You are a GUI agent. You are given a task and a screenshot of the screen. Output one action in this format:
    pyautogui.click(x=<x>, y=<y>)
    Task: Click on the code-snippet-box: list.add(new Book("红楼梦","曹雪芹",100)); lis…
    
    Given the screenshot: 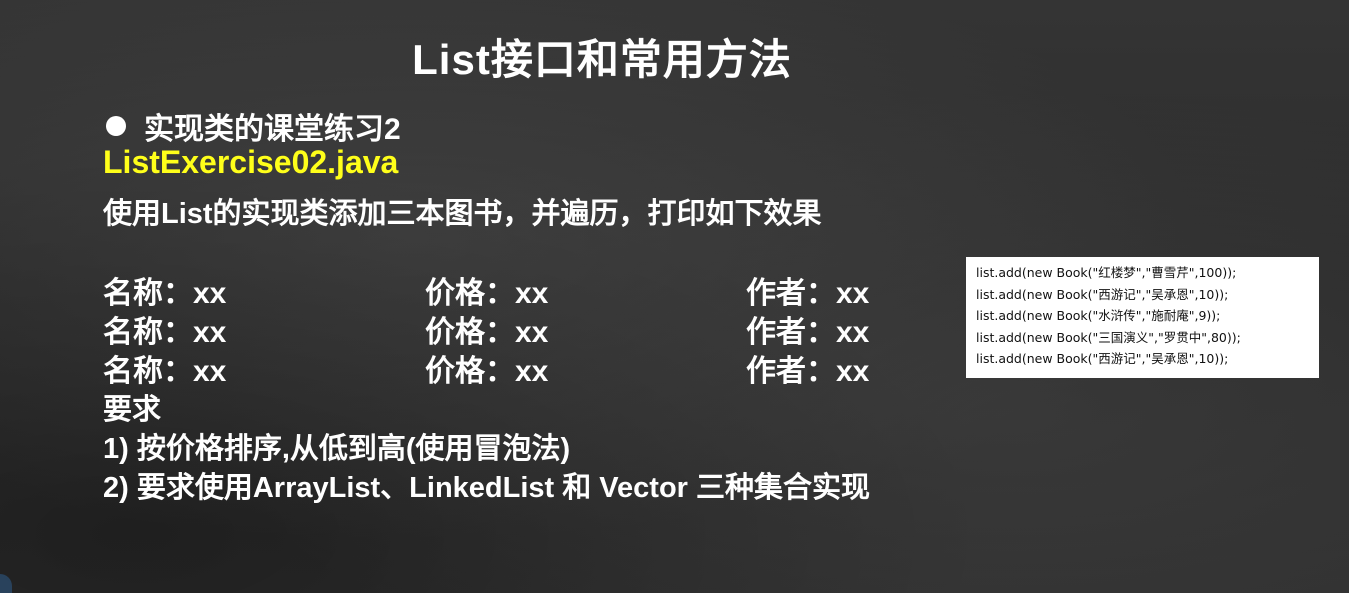 What is the action you would take?
    pyautogui.click(x=1142, y=317)
    